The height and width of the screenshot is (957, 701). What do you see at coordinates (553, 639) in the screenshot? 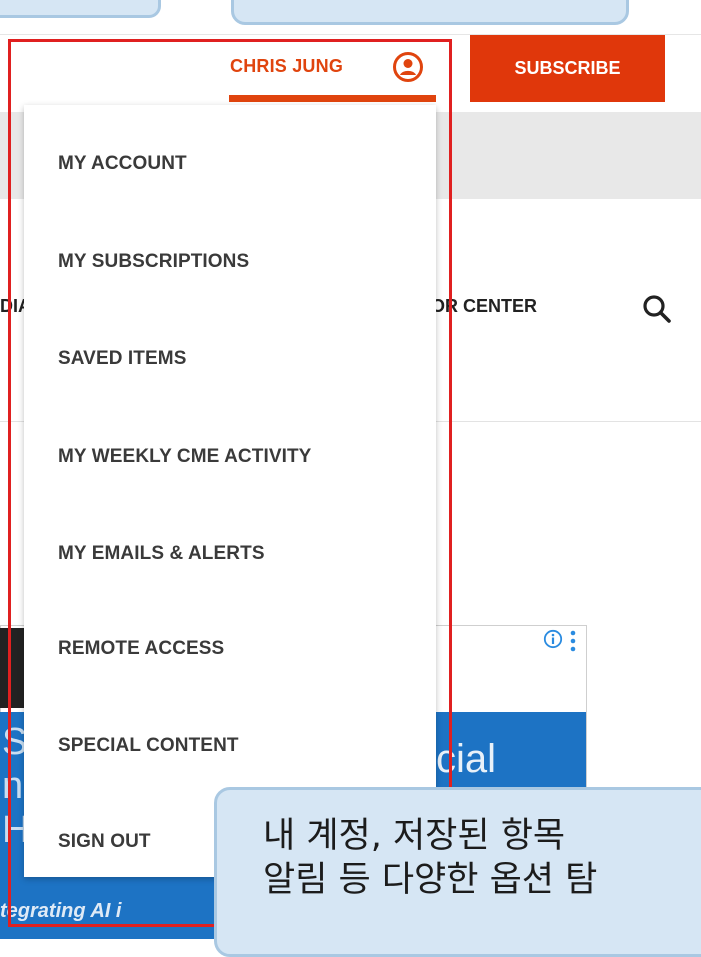
I see `ad-info-icon` at bounding box center [553, 639].